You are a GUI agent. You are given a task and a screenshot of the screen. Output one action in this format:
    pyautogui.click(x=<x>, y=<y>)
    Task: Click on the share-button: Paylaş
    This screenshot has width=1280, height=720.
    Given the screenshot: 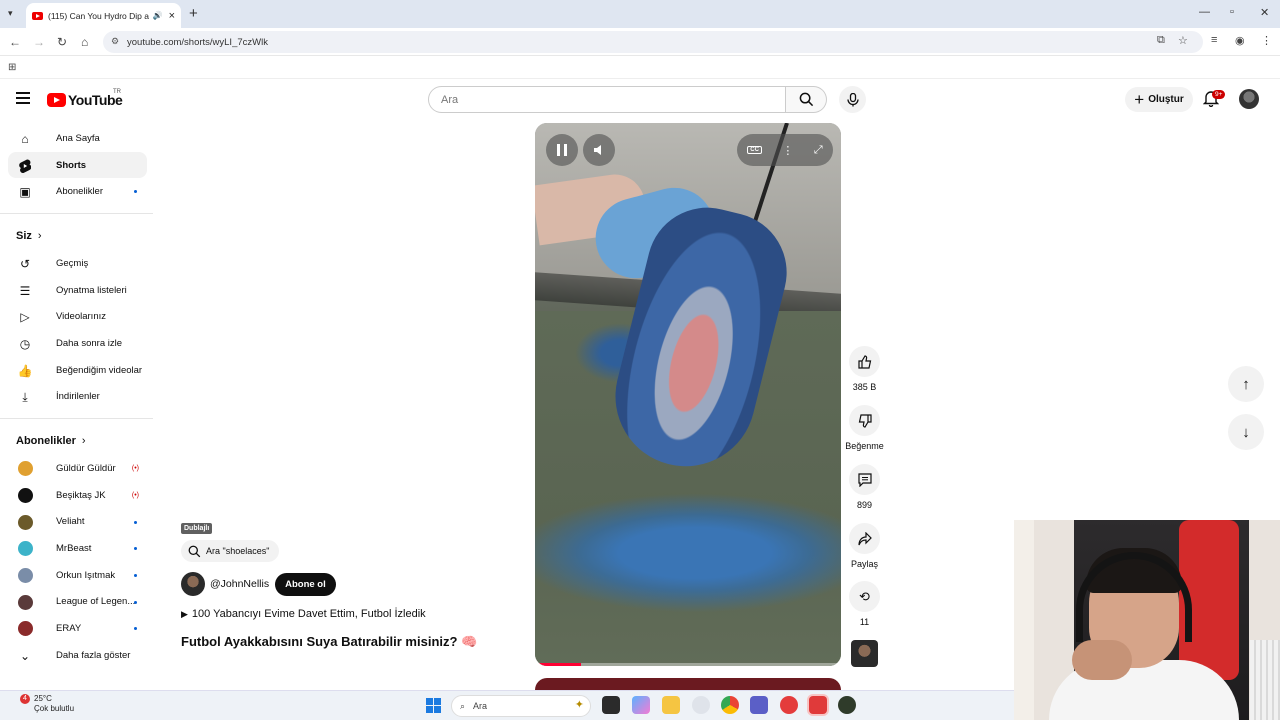 What is the action you would take?
    pyautogui.click(x=864, y=546)
    